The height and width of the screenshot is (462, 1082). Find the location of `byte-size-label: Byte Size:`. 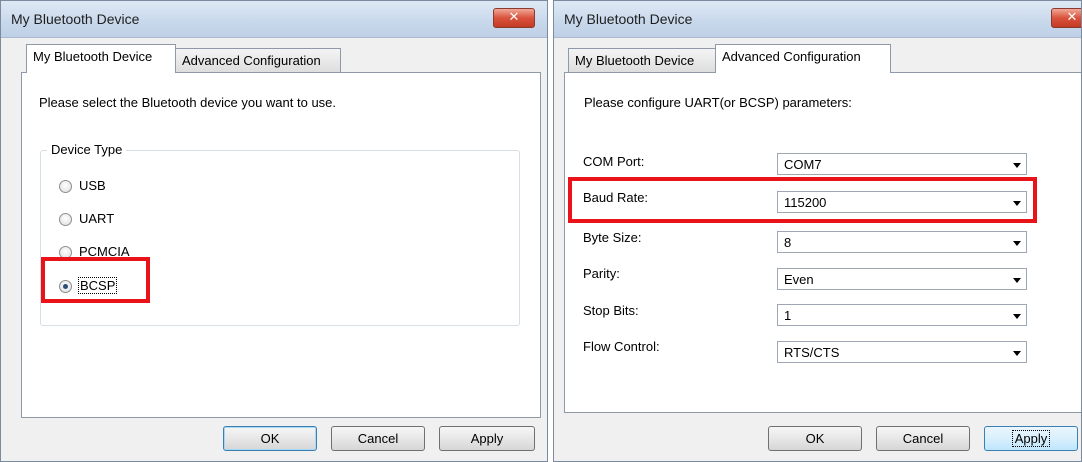

byte-size-label: Byte Size: is located at coordinates (612, 237).